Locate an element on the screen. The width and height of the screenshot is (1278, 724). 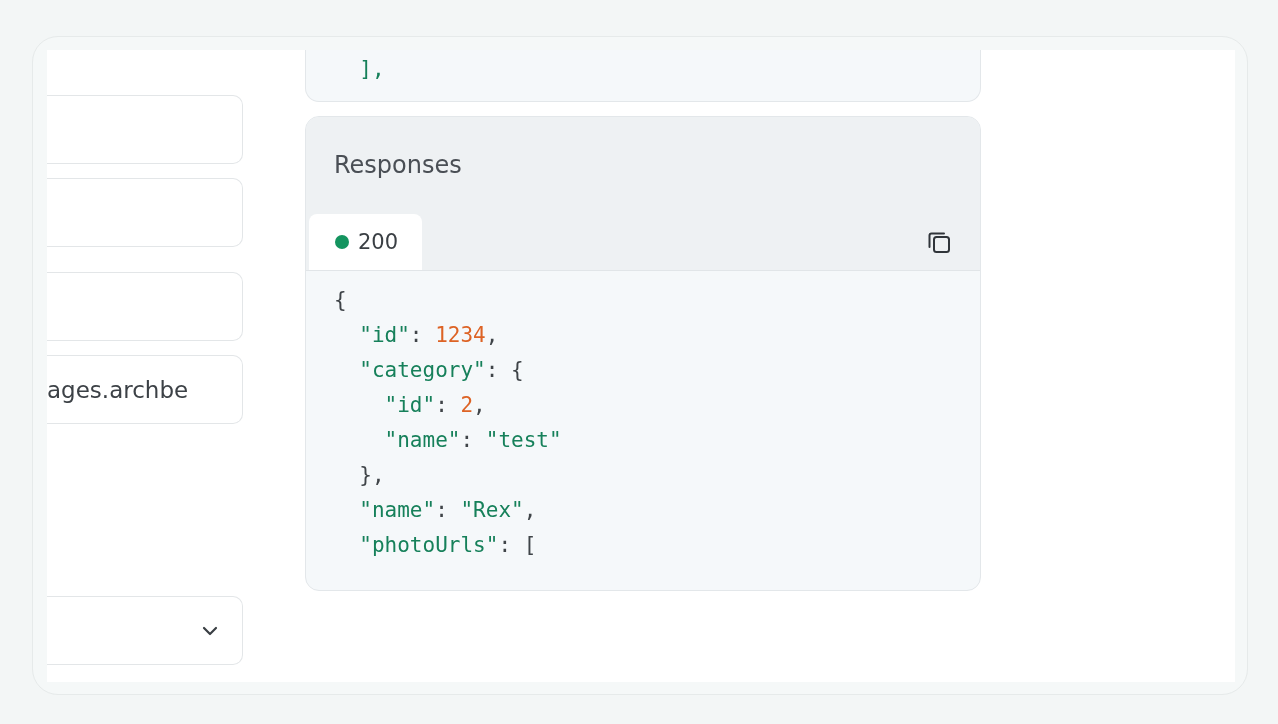
code-line: "name": "test" is located at coordinates (473, 440).